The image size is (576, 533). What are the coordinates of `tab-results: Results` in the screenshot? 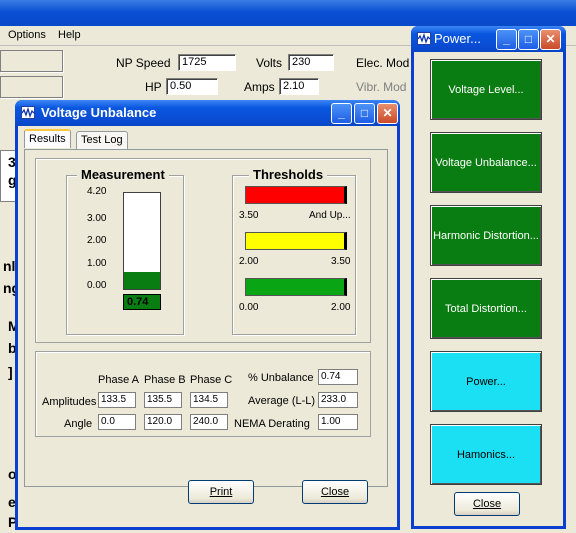 It's located at (47, 138).